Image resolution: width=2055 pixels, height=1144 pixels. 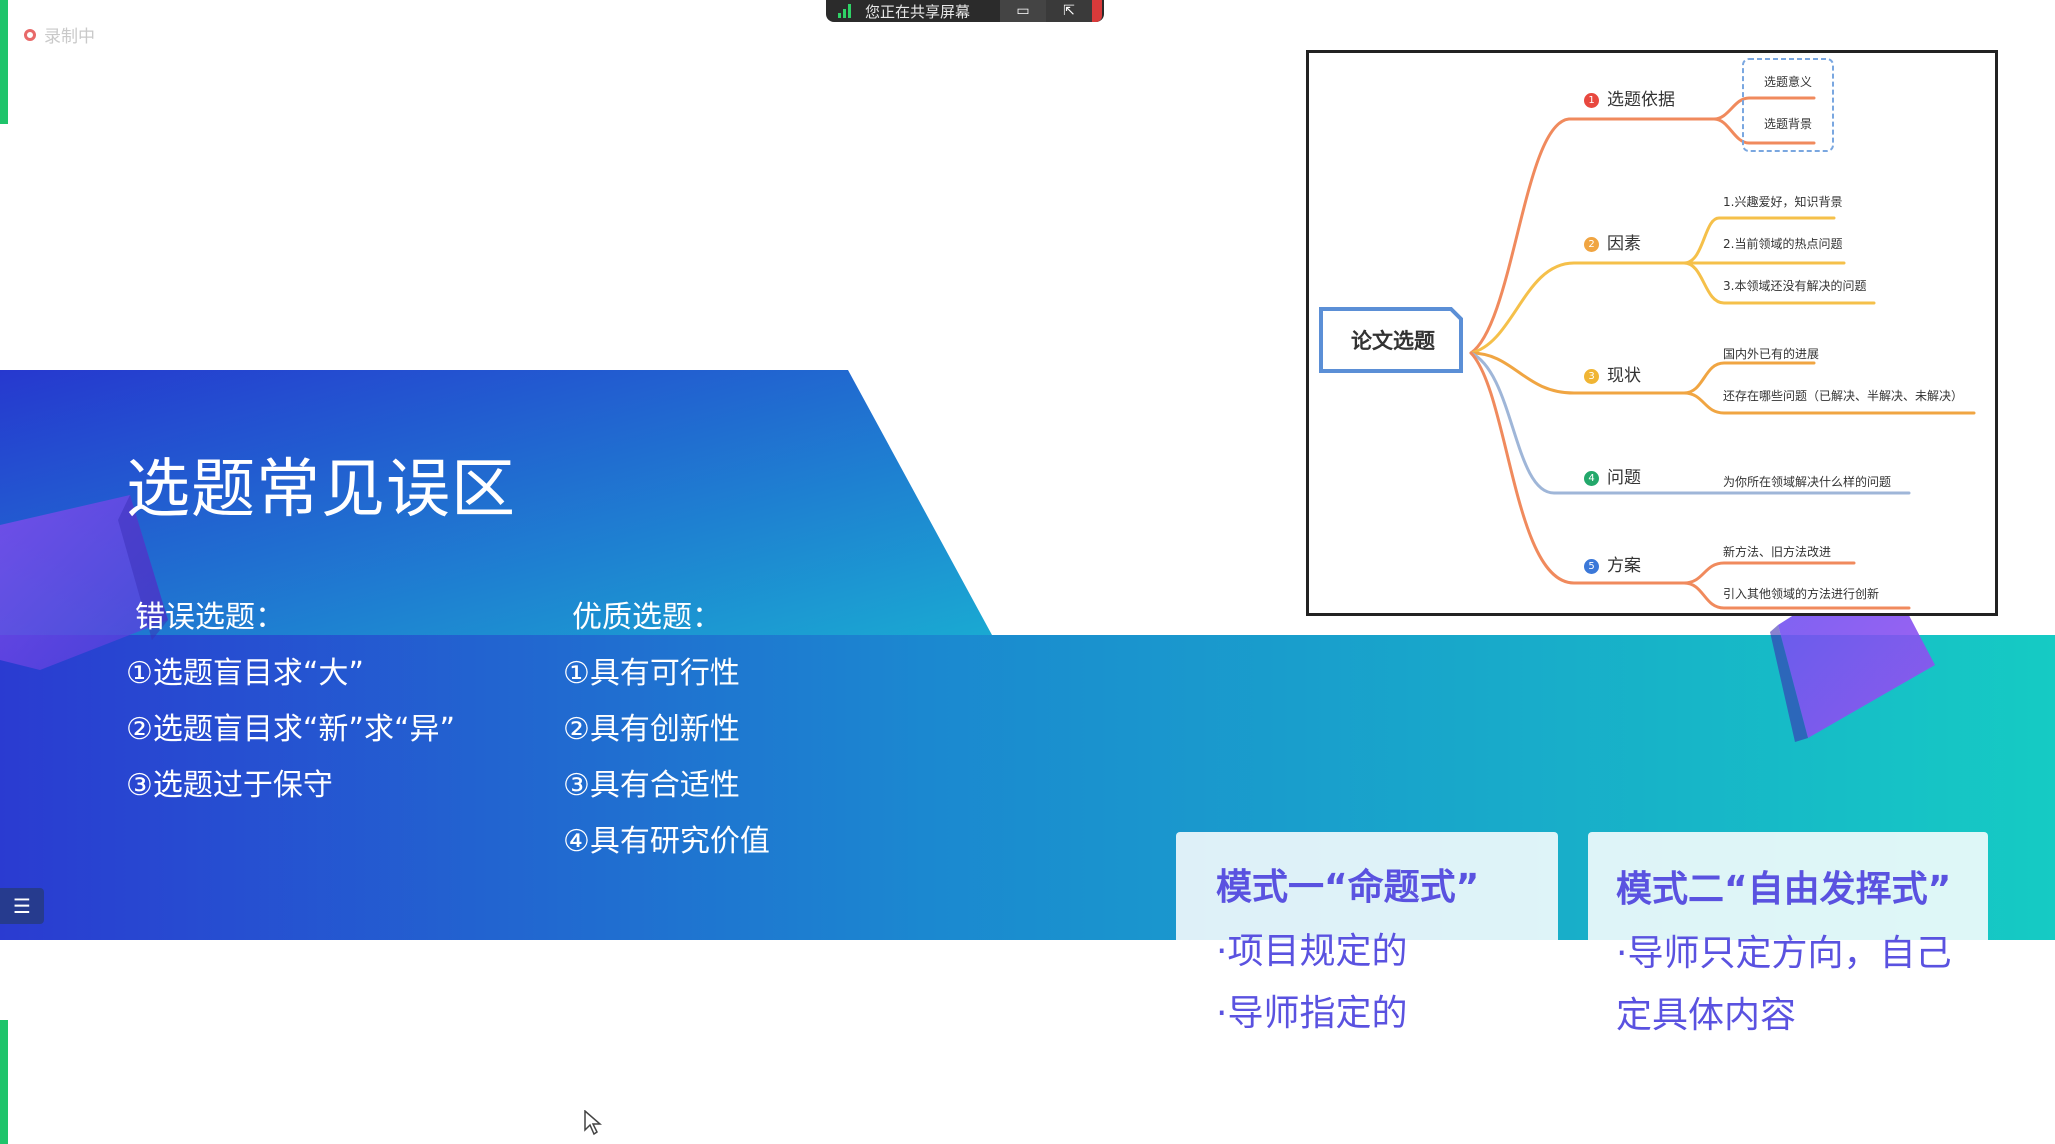 What do you see at coordinates (1801, 594) in the screenshot?
I see `mindmap-leaf: 引入其他领域的方法进行创新` at bounding box center [1801, 594].